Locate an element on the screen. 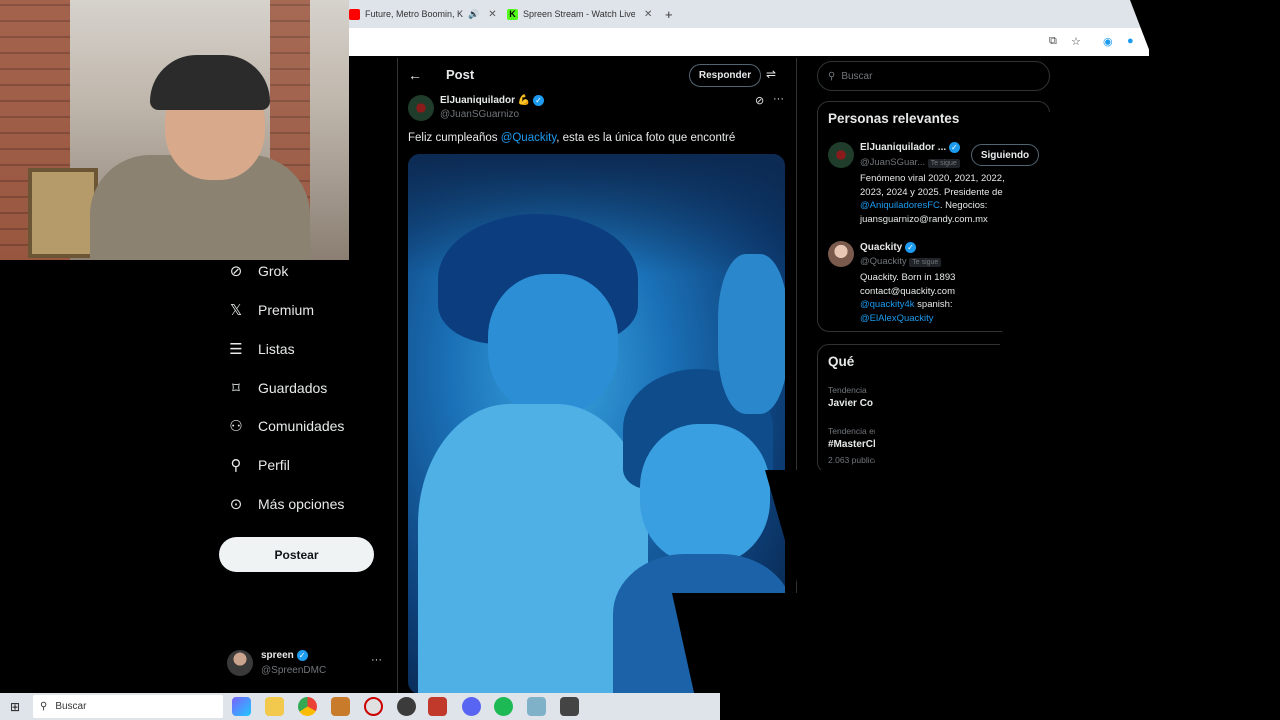  discord-icon is located at coordinates (471, 706).